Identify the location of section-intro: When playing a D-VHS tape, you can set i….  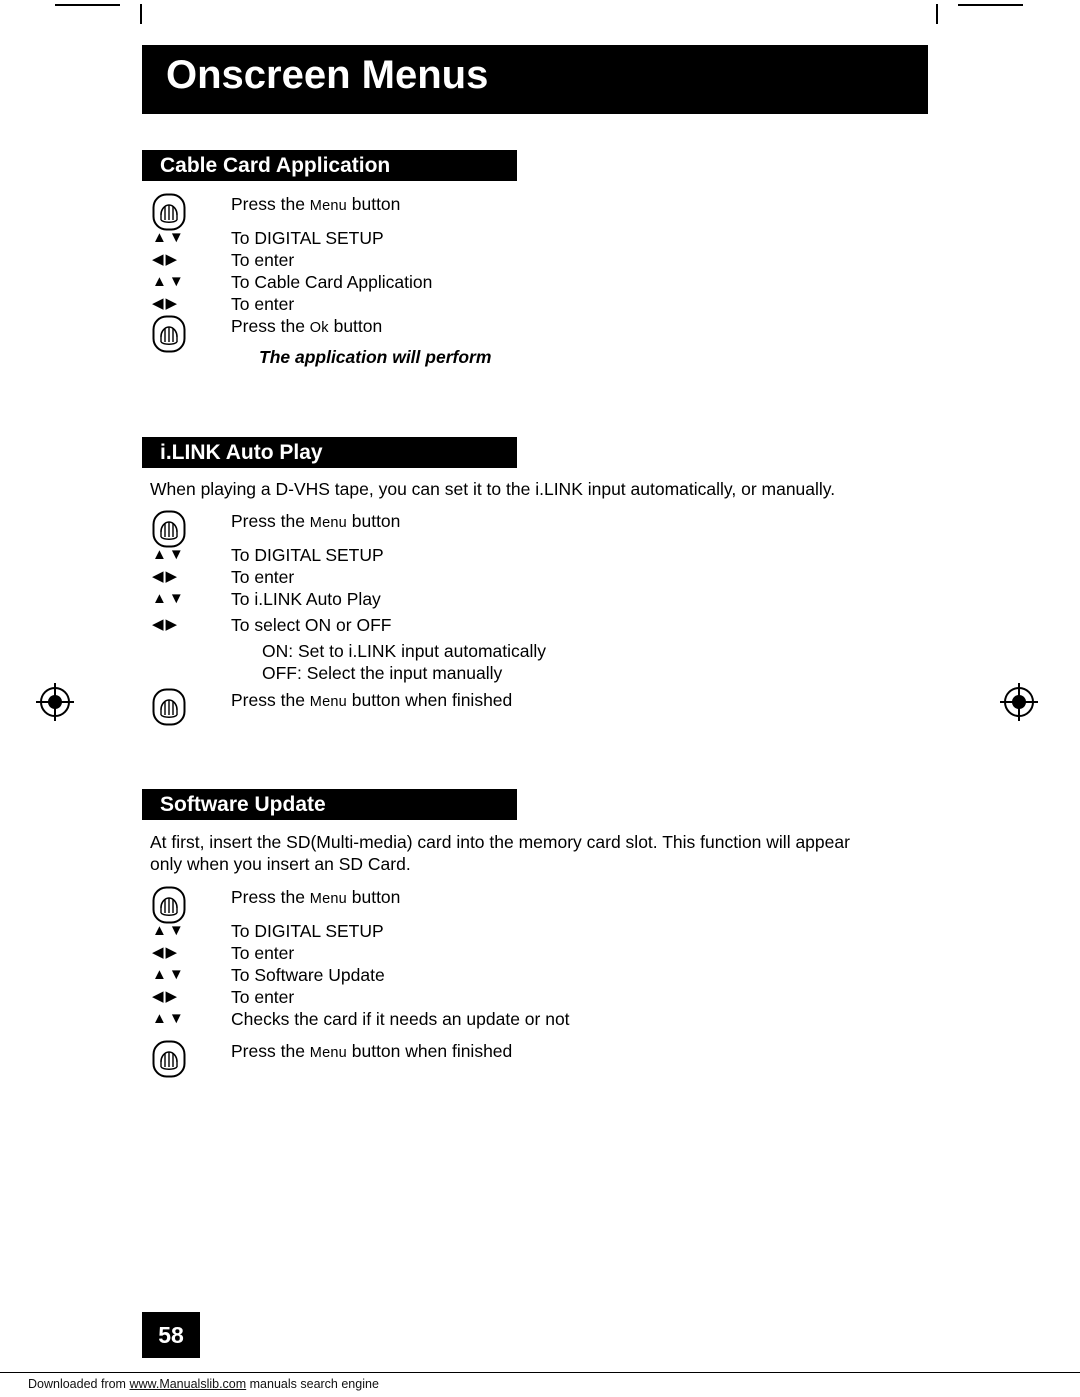
(493, 489).